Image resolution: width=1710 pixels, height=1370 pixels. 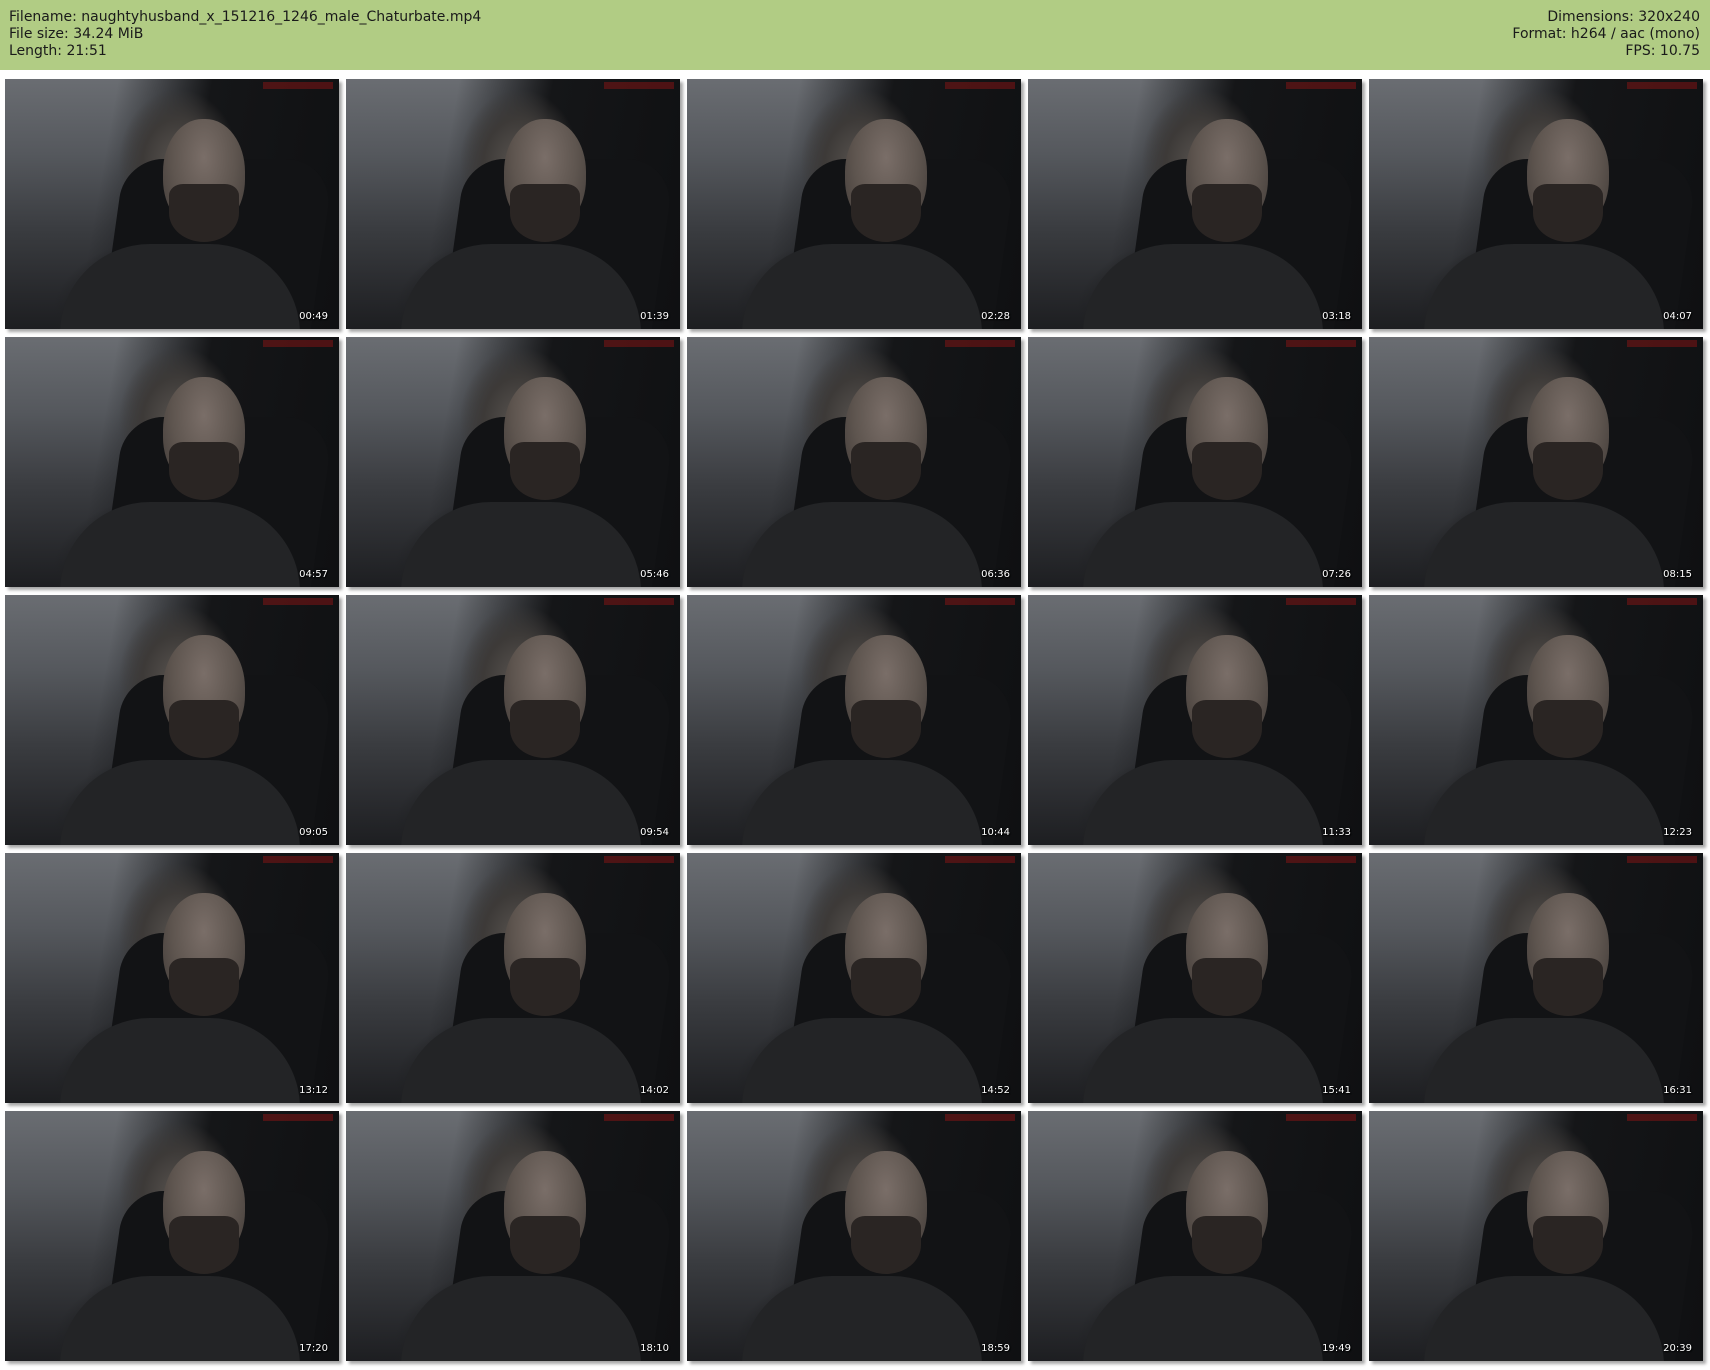 I want to click on video-thumbnail: 16:31, so click(x=1536, y=978).